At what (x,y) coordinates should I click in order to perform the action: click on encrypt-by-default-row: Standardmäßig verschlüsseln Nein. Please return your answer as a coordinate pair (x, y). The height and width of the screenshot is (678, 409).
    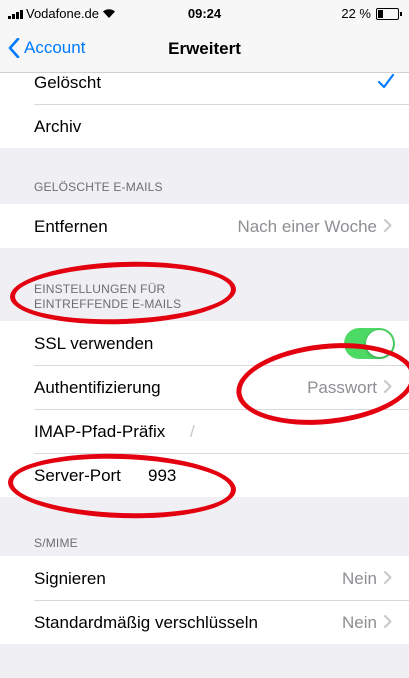
    Looking at the image, I should click on (204, 622).